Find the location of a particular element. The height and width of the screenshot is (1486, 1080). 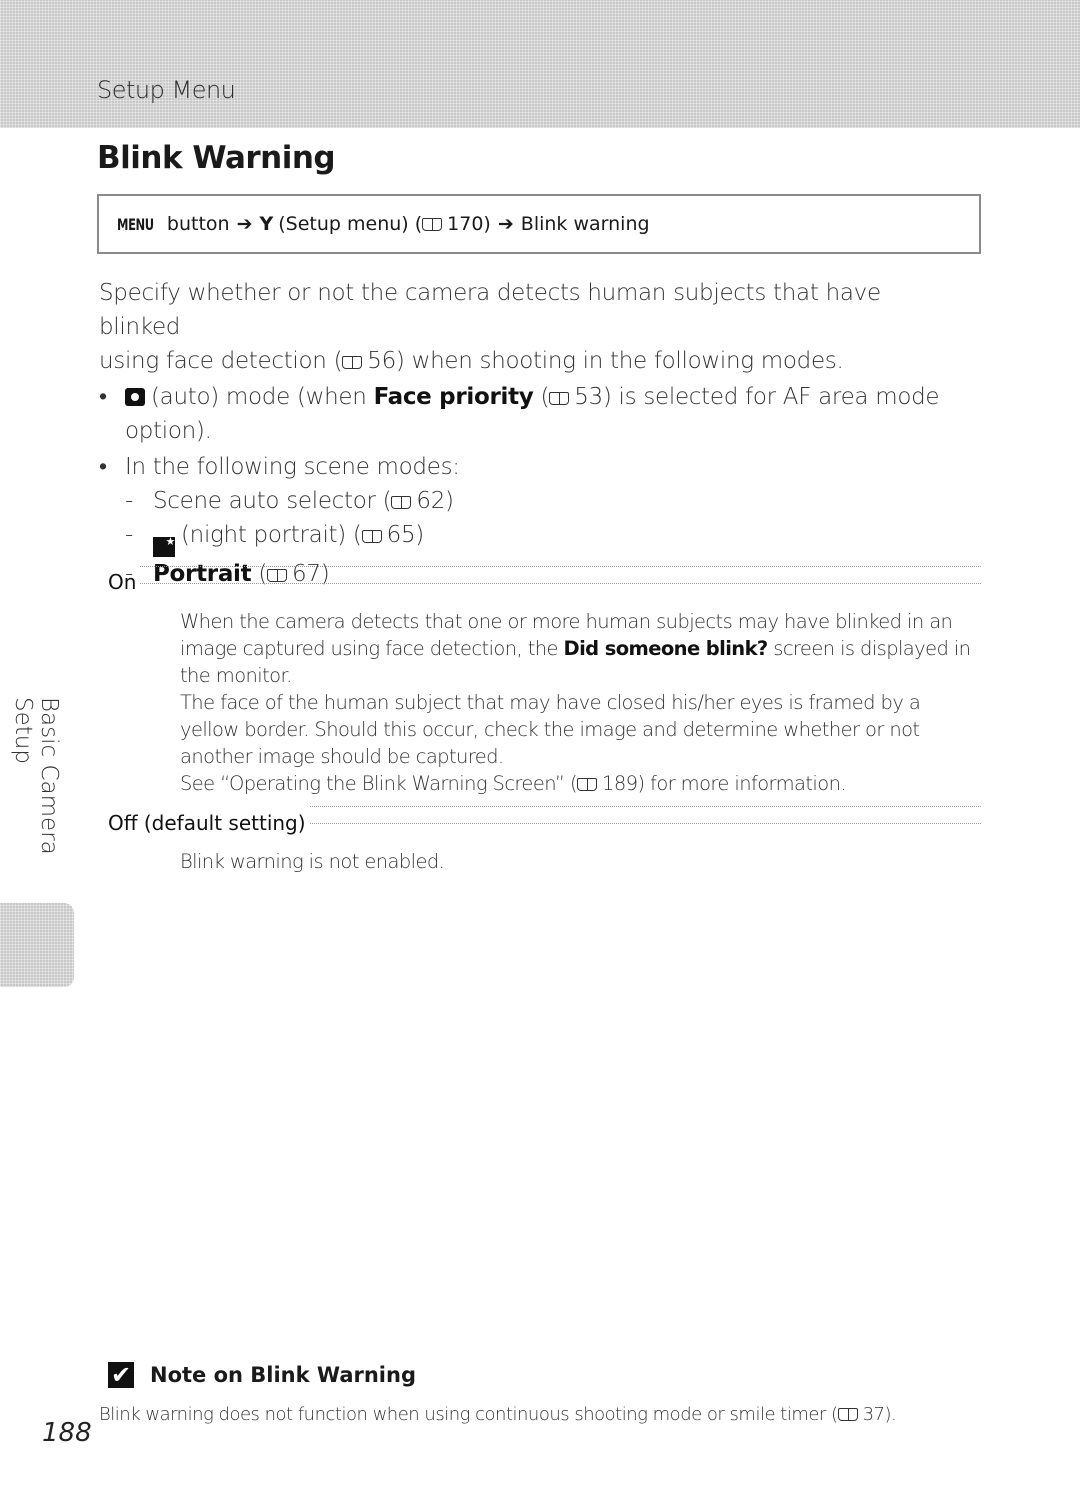

option-on-p3-ref: 189) for more information. is located at coordinates (724, 783).